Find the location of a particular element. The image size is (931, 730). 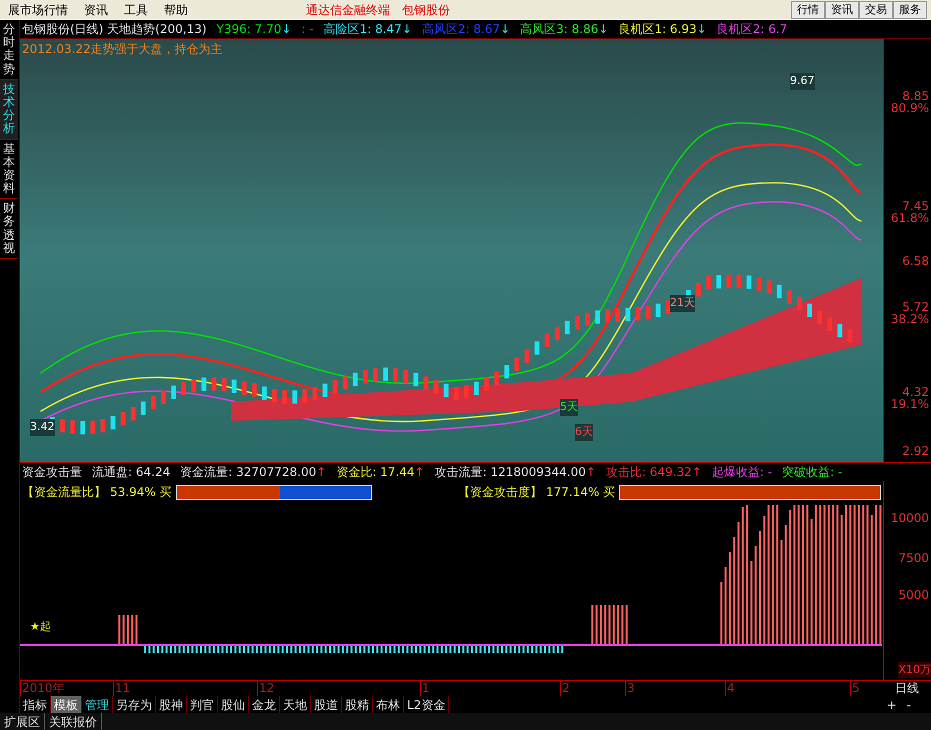

template-tab: 股精 is located at coordinates (357, 704).